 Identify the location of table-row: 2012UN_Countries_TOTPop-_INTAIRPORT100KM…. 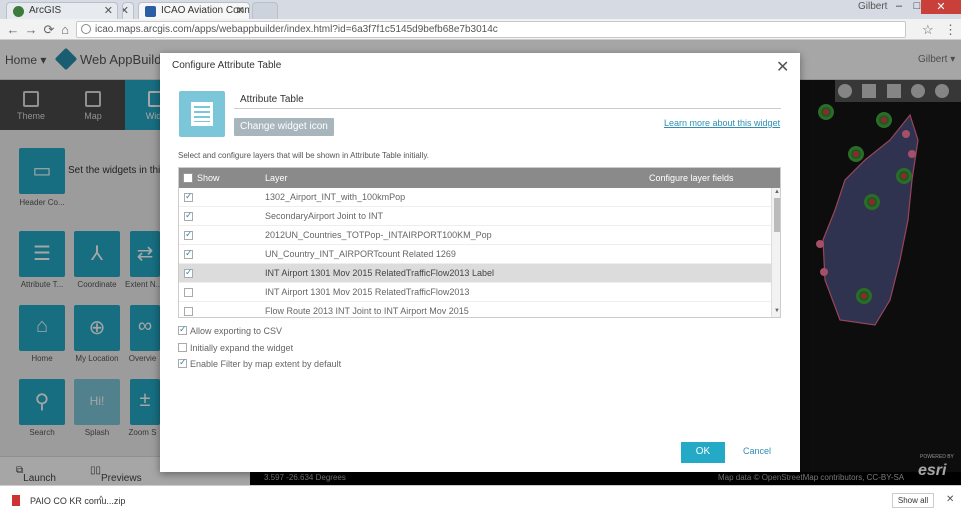
(475, 235).